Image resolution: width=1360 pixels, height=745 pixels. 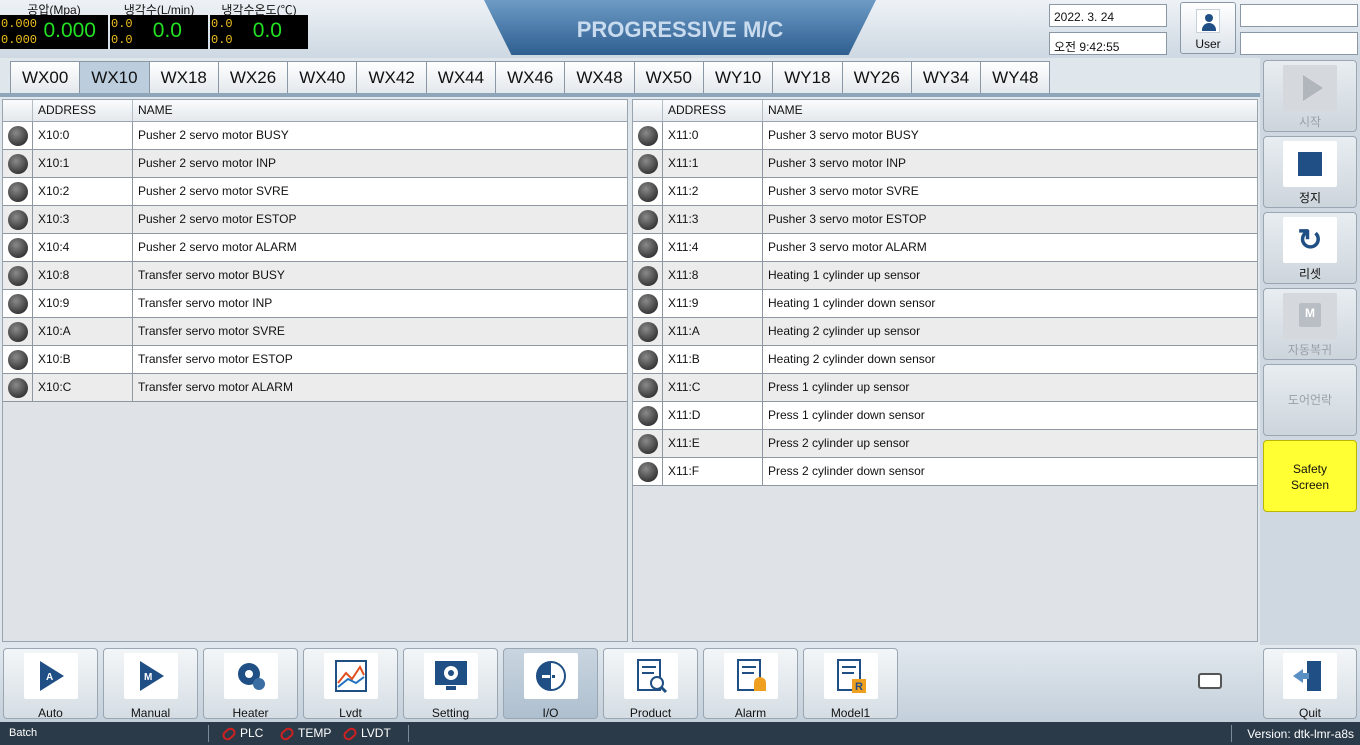 I want to click on model-document-icon: R, so click(x=850, y=676).